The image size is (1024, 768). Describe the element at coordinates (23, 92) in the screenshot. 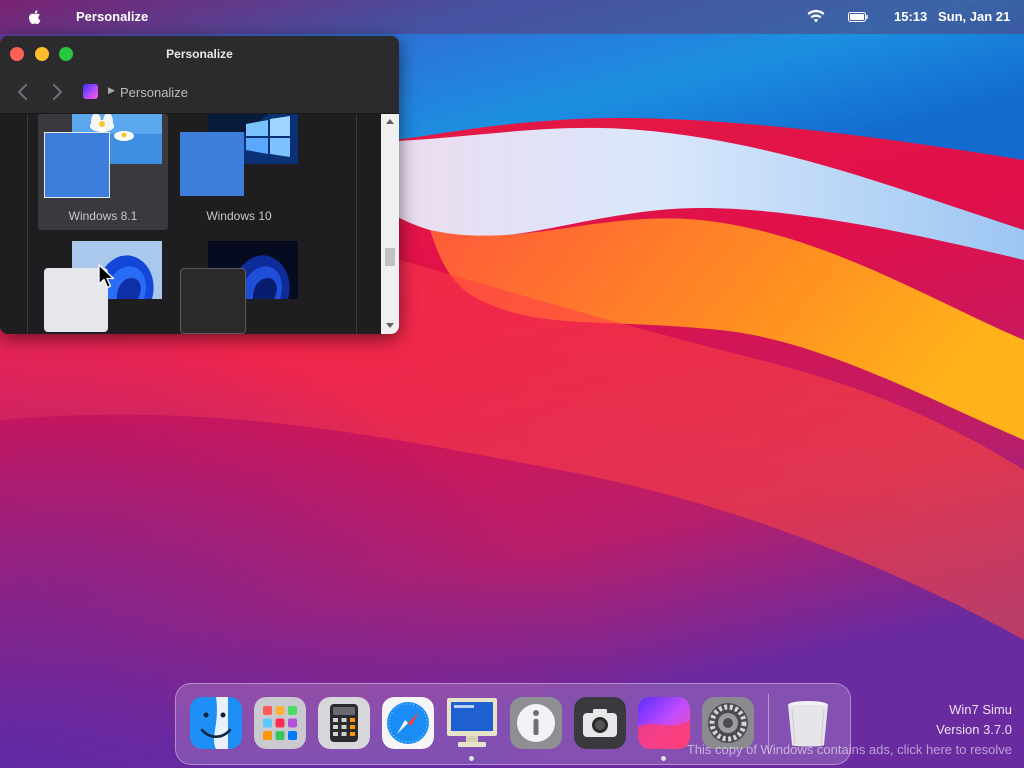

I see `back-arrow-icon` at that location.